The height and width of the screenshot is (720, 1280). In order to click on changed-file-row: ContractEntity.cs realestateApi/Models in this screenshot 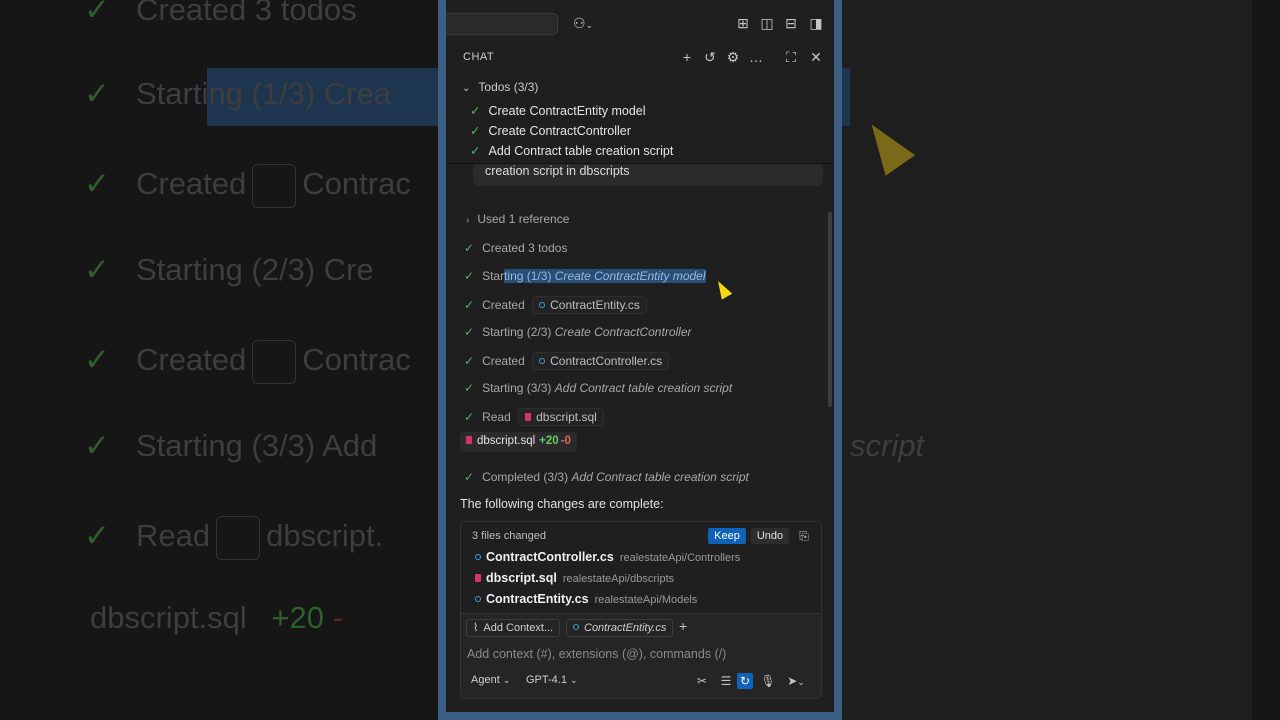, I will do `click(586, 599)`.